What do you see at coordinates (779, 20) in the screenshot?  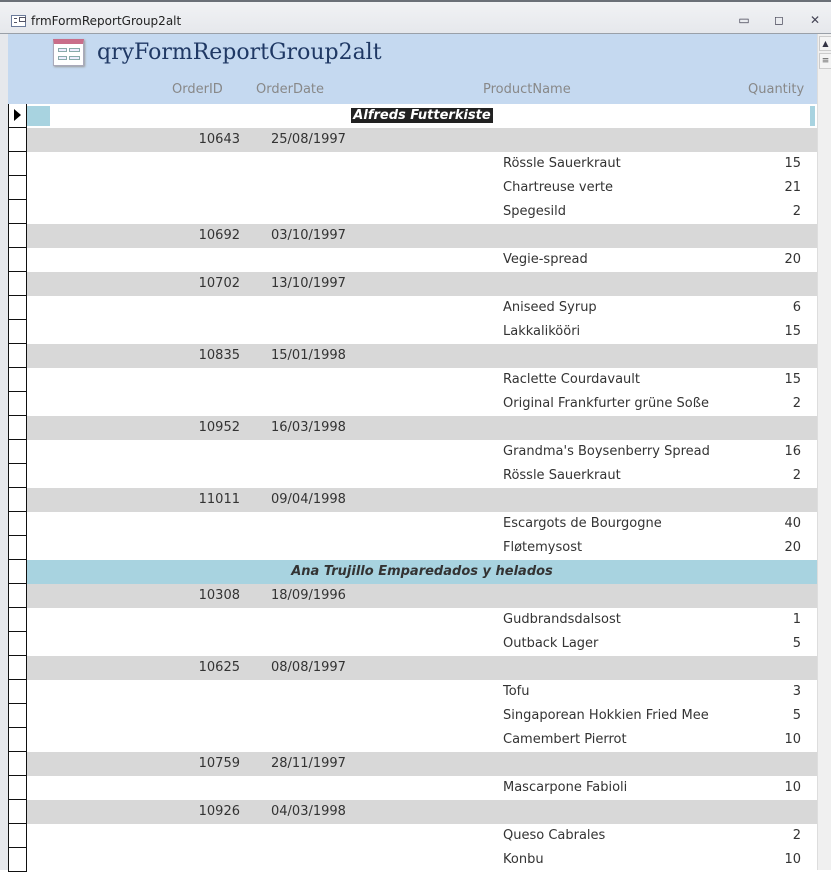 I see `restore-button: ◻` at bounding box center [779, 20].